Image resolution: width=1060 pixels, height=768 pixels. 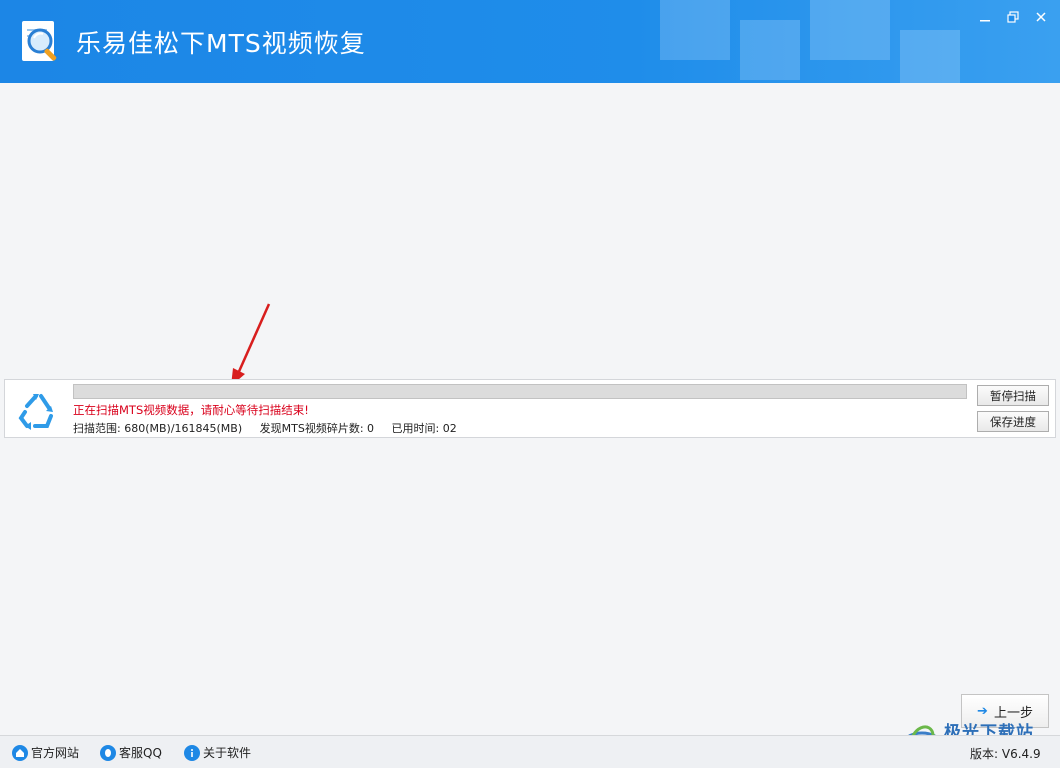 What do you see at coordinates (35, 412) in the screenshot?
I see `recycle-arrows-icon` at bounding box center [35, 412].